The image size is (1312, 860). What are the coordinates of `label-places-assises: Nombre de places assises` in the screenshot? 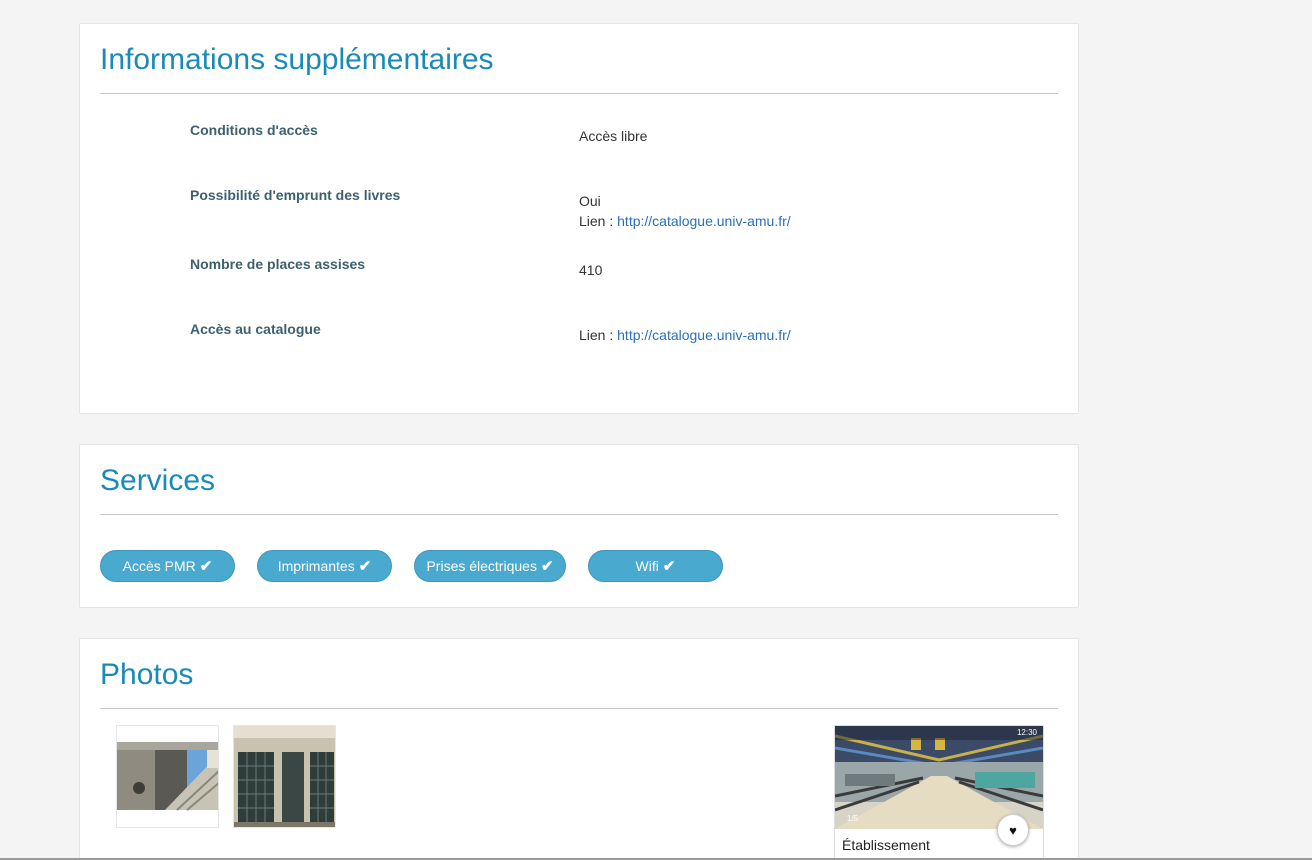 It's located at (278, 264).